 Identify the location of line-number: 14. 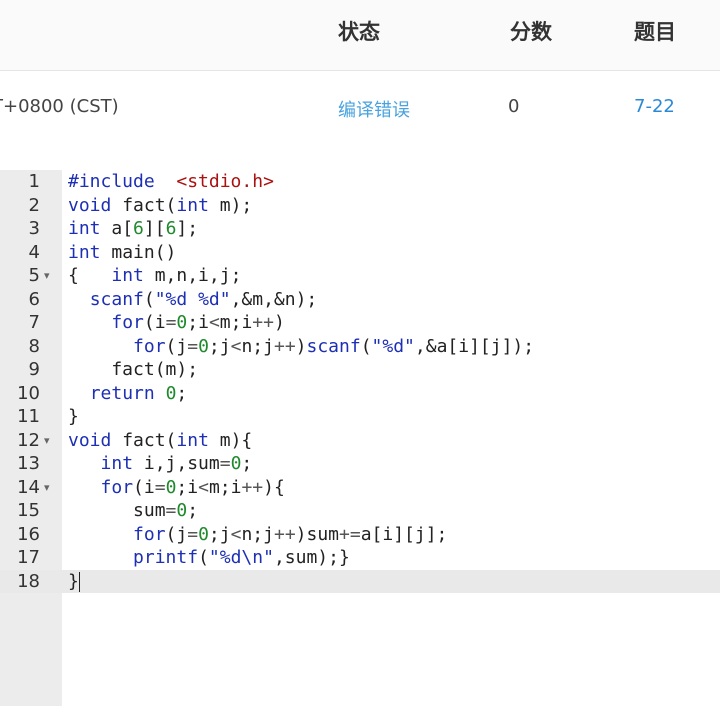
(28, 487).